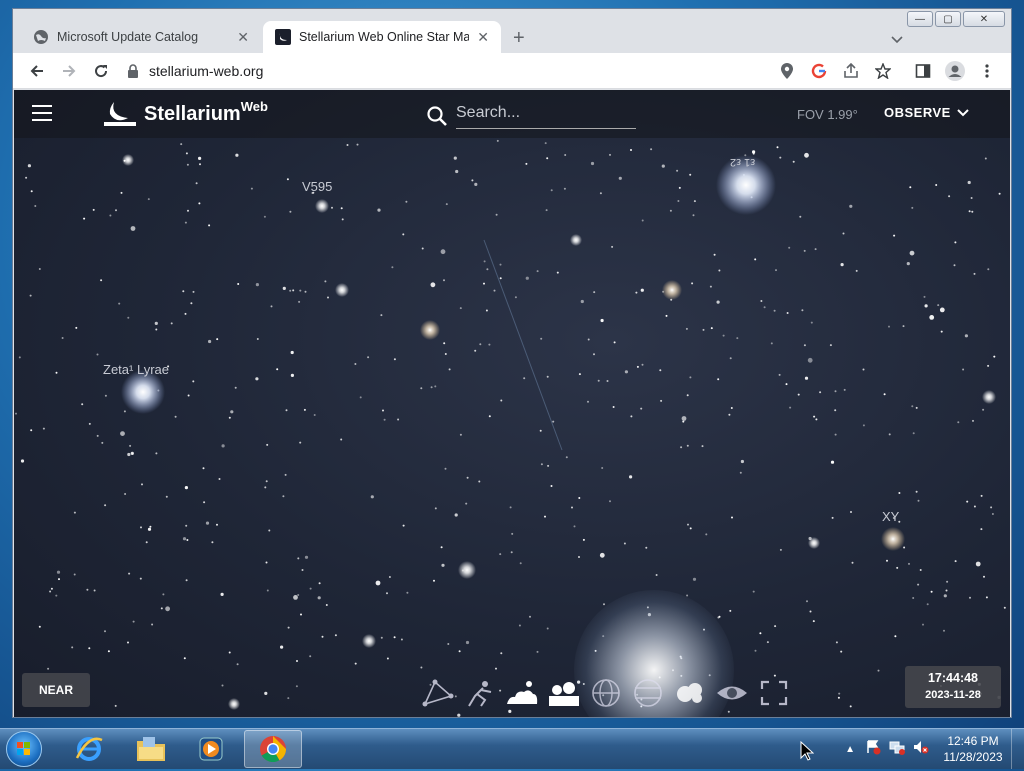  Describe the element at coordinates (437, 116) in the screenshot. I see `search-icon` at that location.